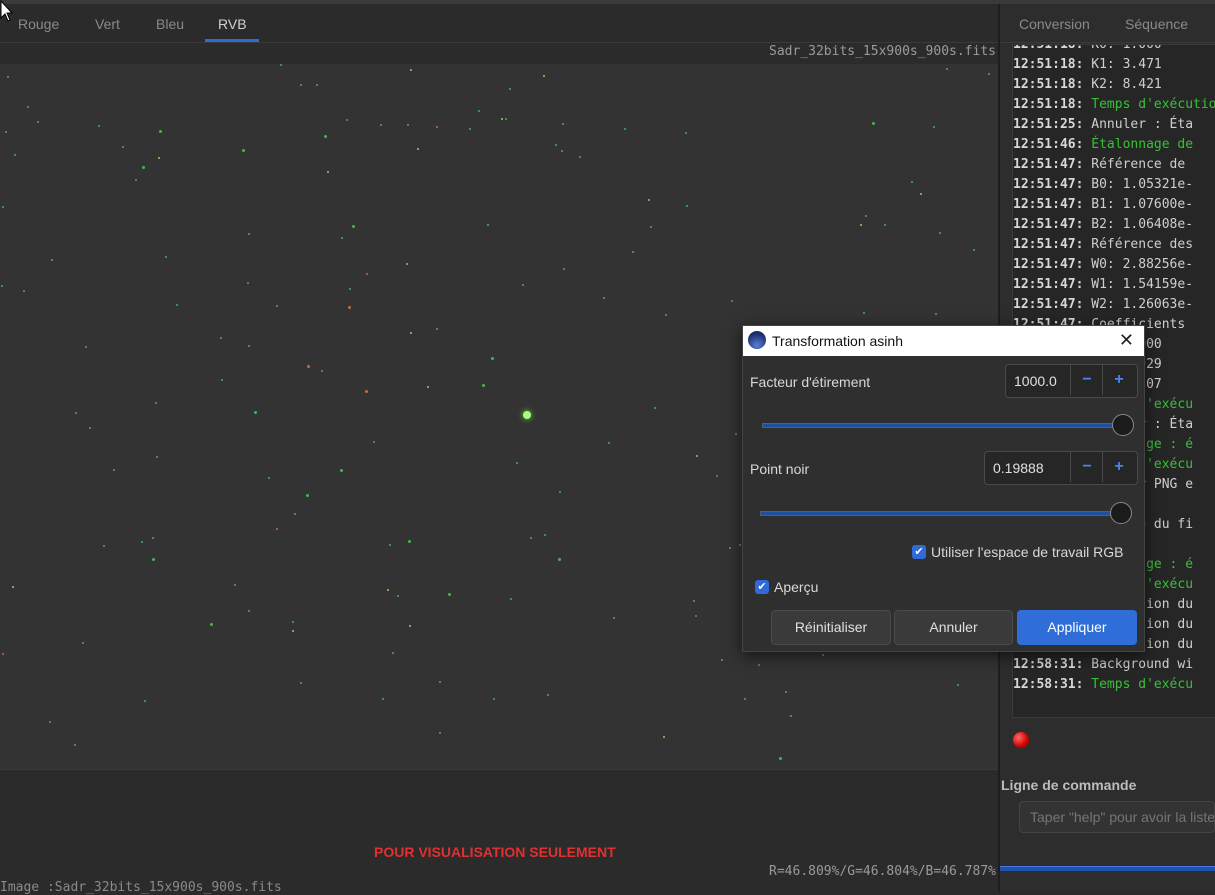 The height and width of the screenshot is (895, 1215). I want to click on log-line: 12:58:31: Temps d'exécu, so click(1103, 684).